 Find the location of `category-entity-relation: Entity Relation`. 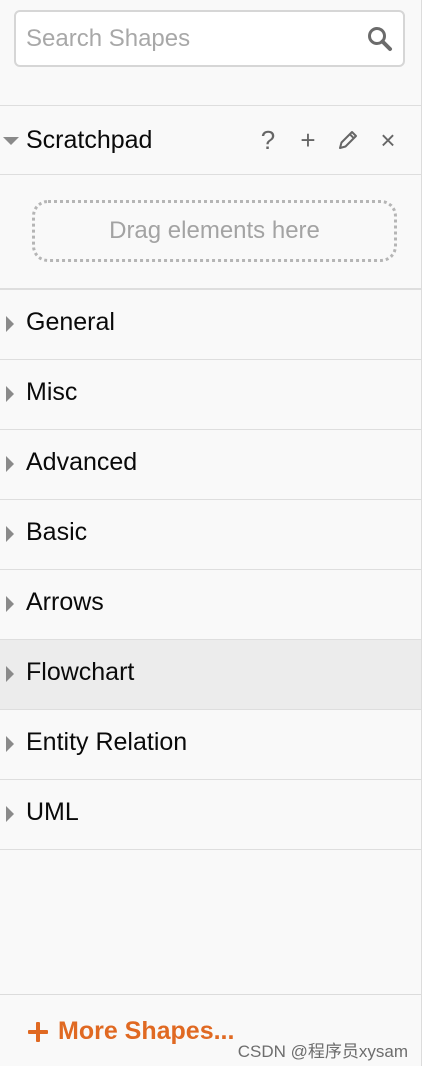

category-entity-relation: Entity Relation is located at coordinates (210, 745).